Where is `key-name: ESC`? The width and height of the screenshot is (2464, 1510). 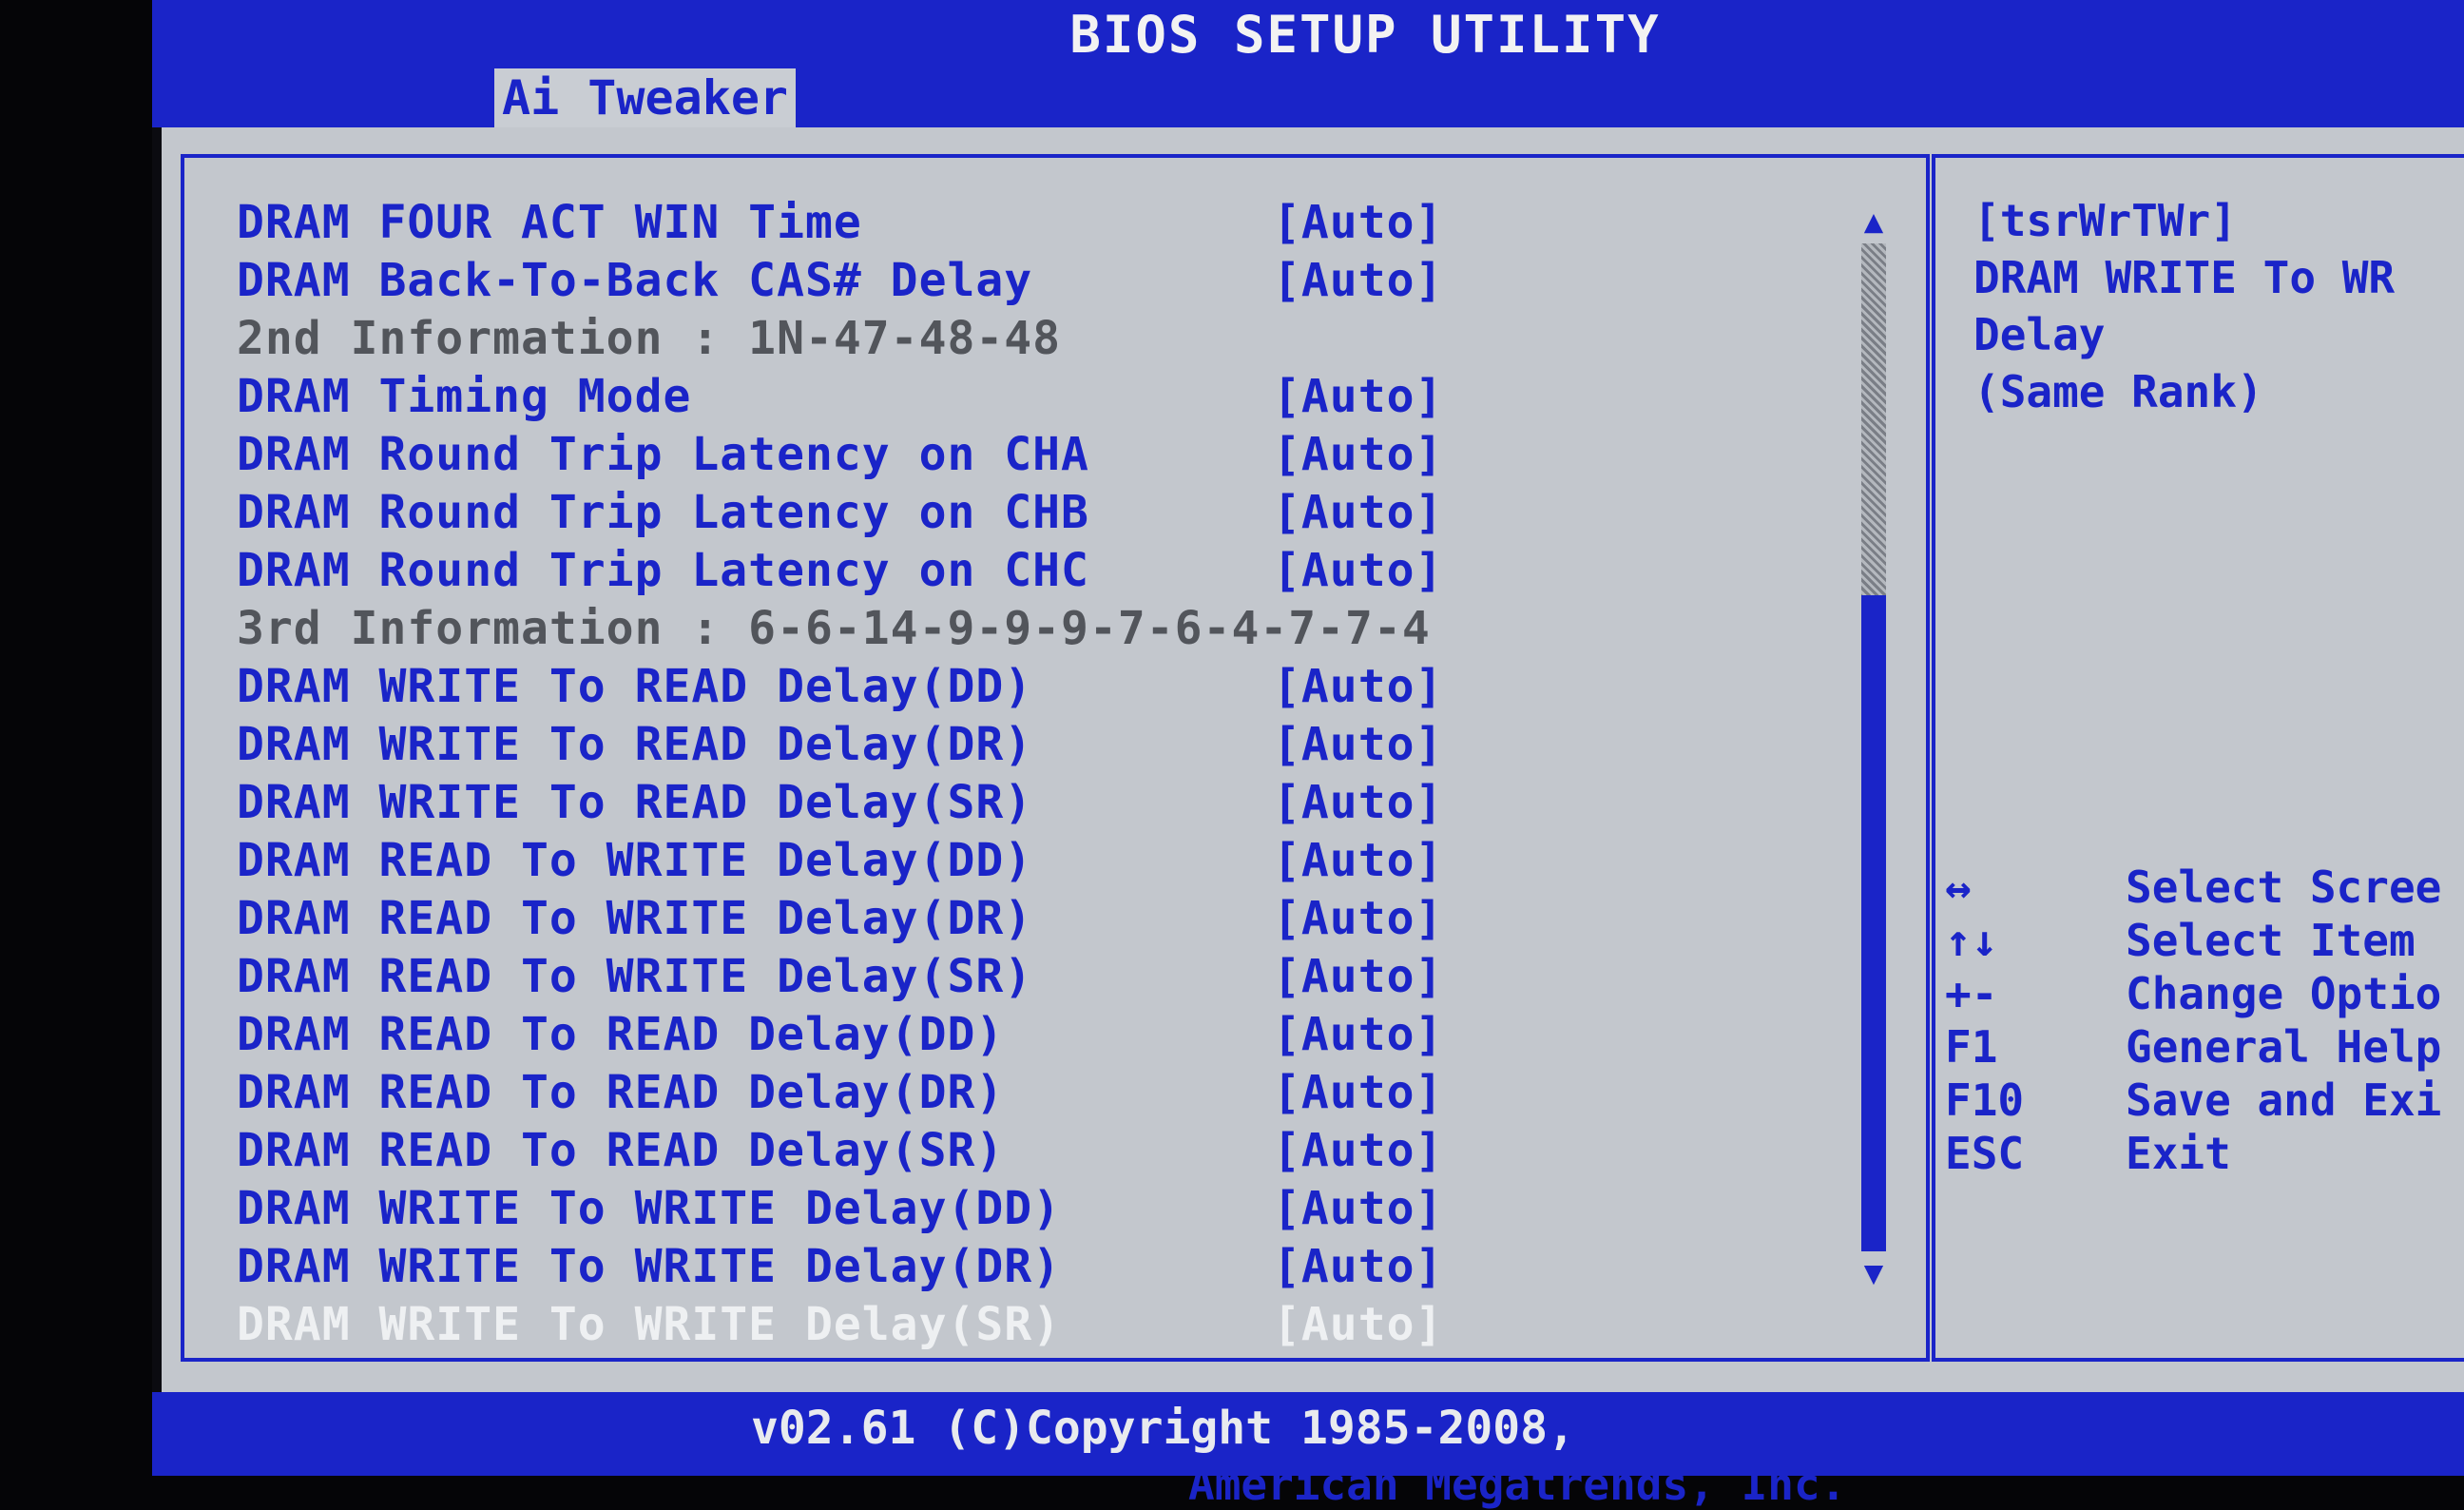 key-name: ESC is located at coordinates (1985, 1153).